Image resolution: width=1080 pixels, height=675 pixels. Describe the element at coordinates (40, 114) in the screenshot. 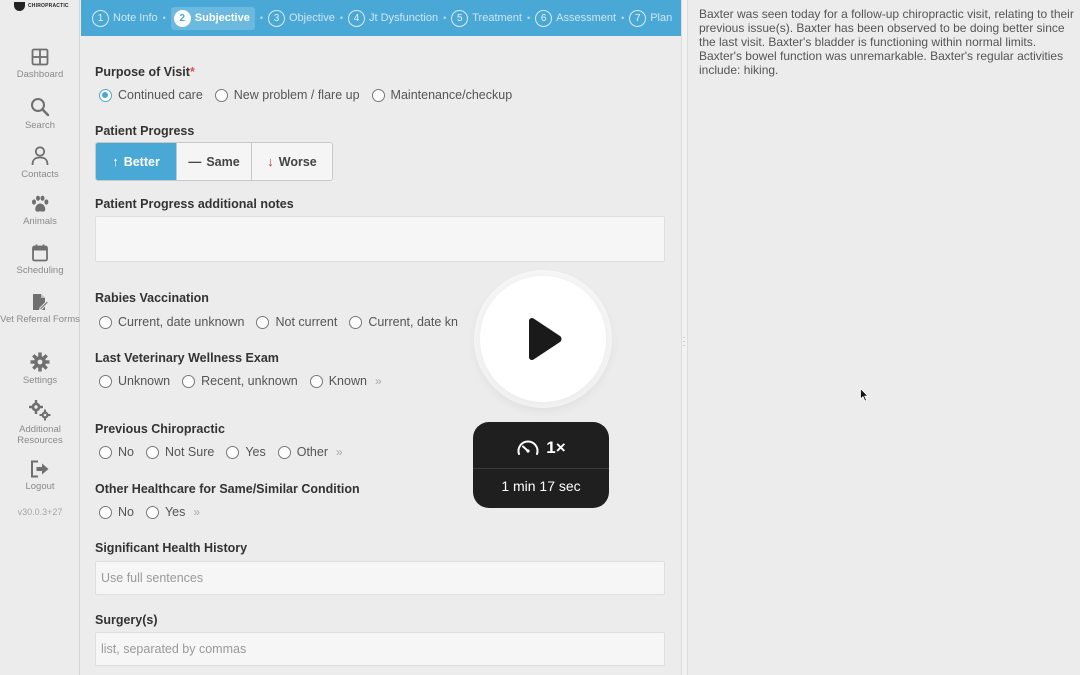

I see `nav-search: Search` at that location.